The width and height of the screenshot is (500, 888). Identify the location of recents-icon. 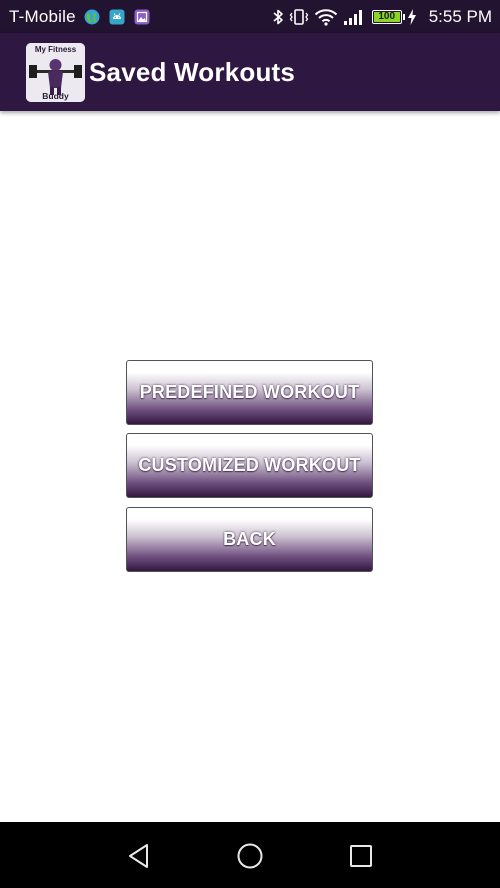
(361, 856).